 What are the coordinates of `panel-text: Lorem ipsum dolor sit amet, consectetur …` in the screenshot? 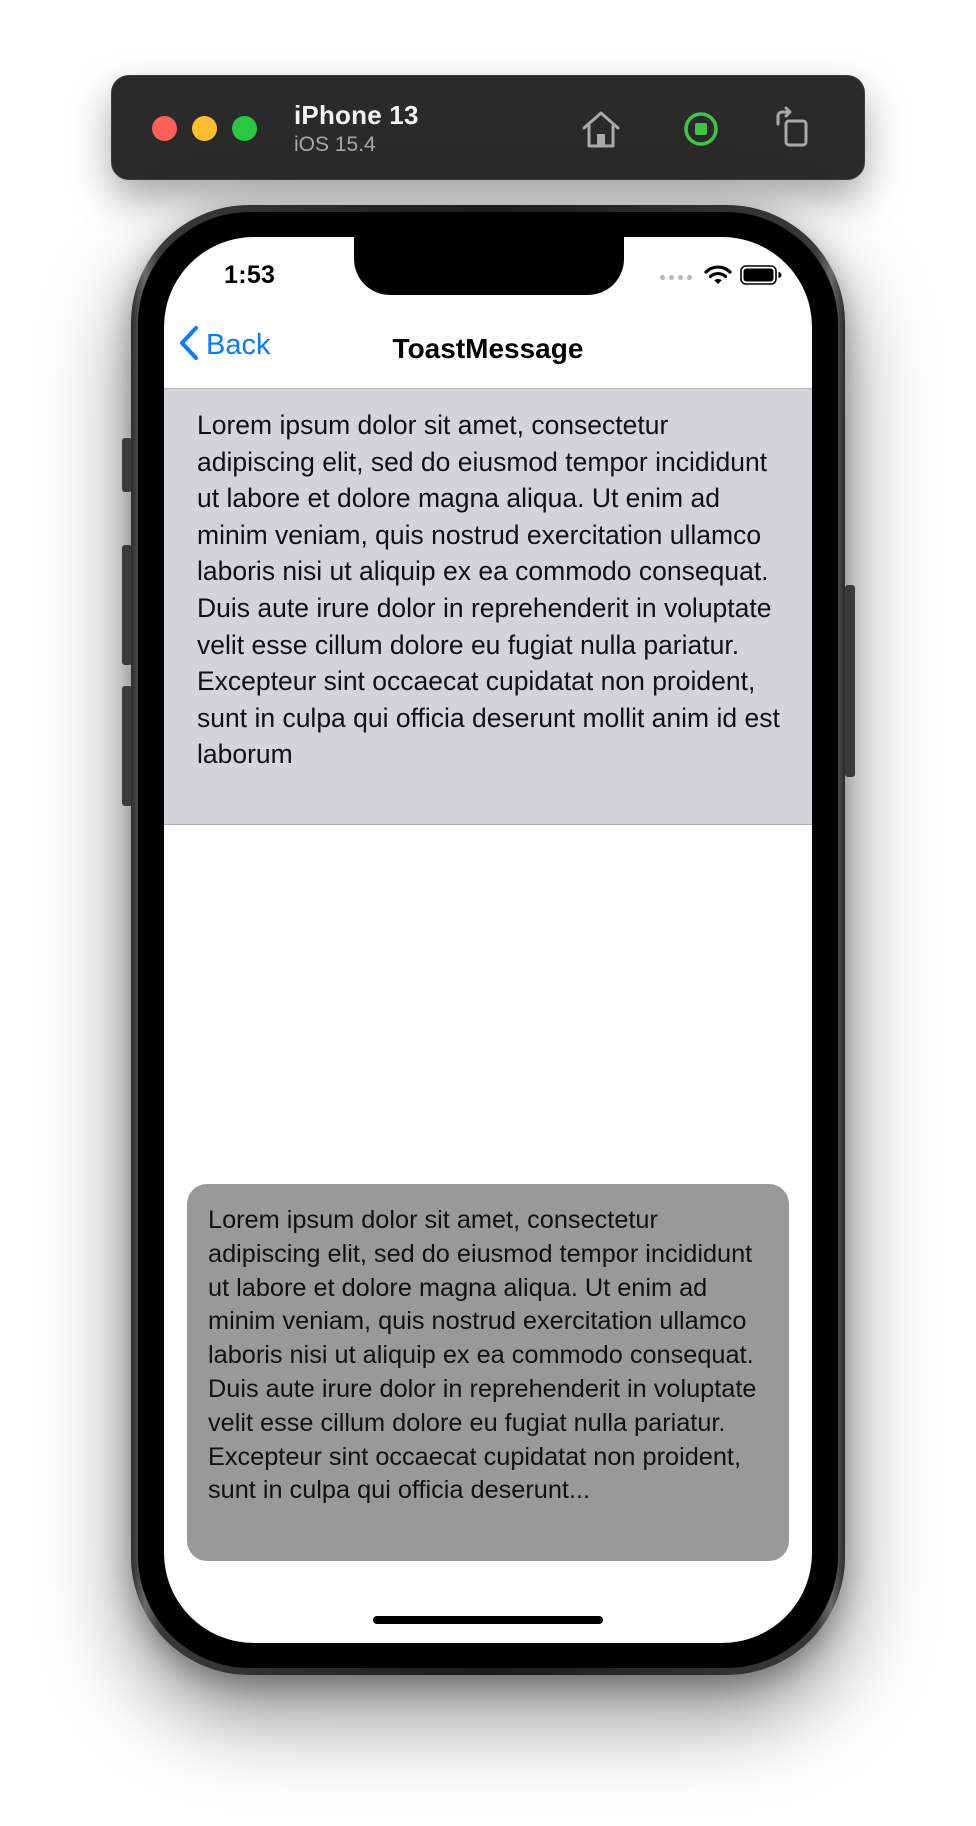 It's located at (488, 590).